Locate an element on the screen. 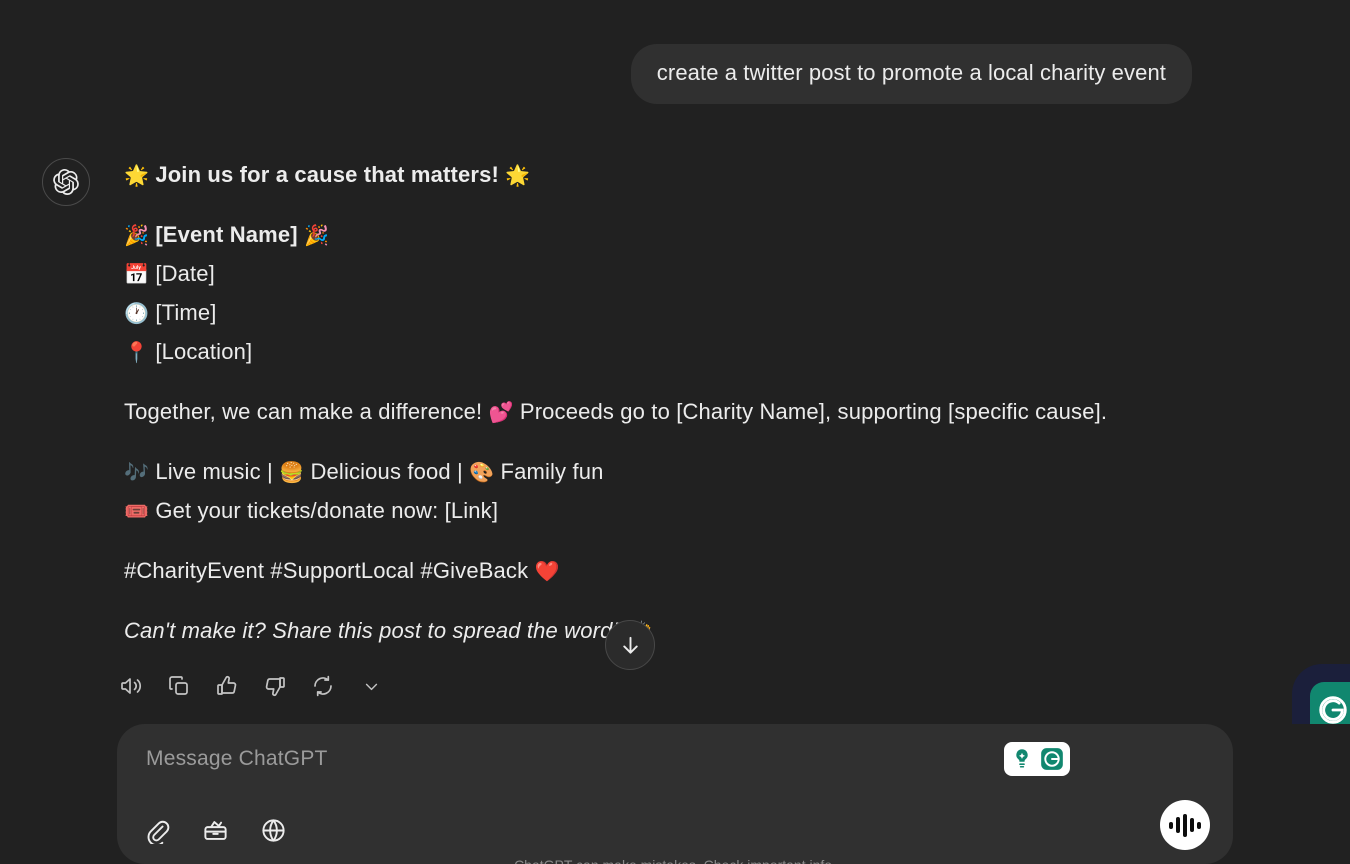  proceeds-pre-text: Together, we can make a difference! is located at coordinates (303, 412).